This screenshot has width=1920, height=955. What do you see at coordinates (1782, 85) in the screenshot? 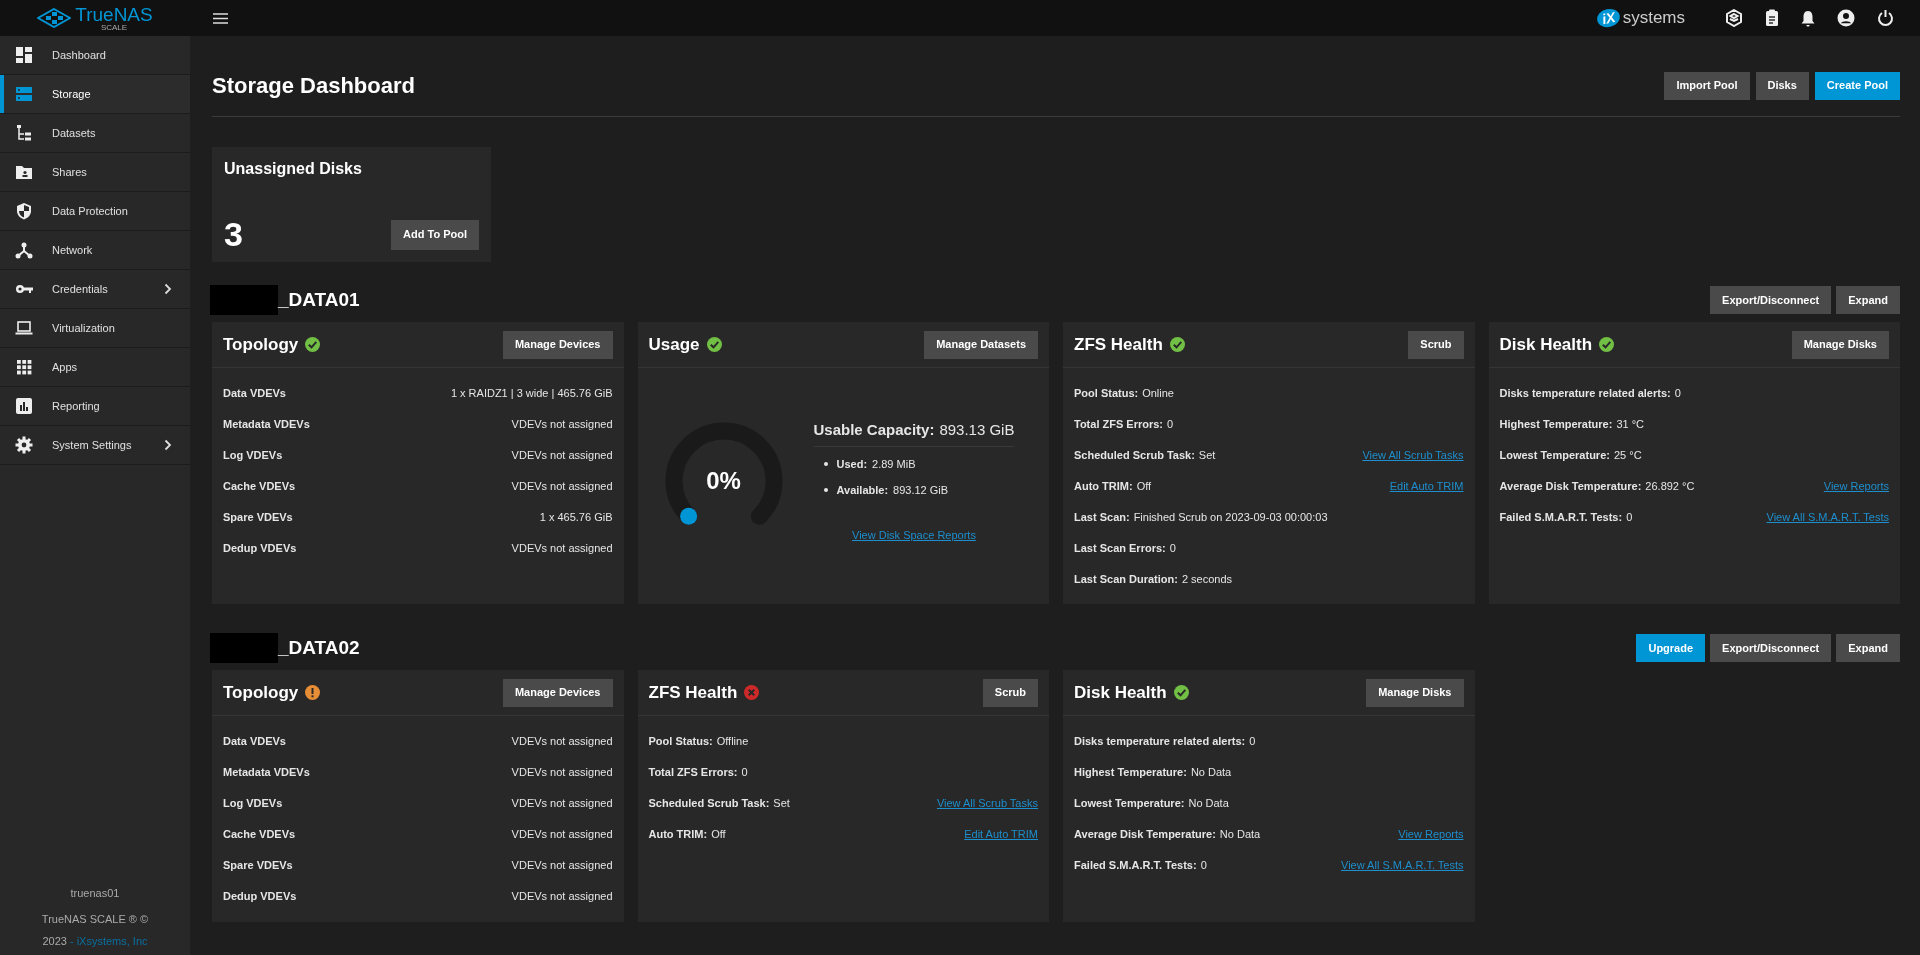
I see `action-button: Disks` at bounding box center [1782, 85].